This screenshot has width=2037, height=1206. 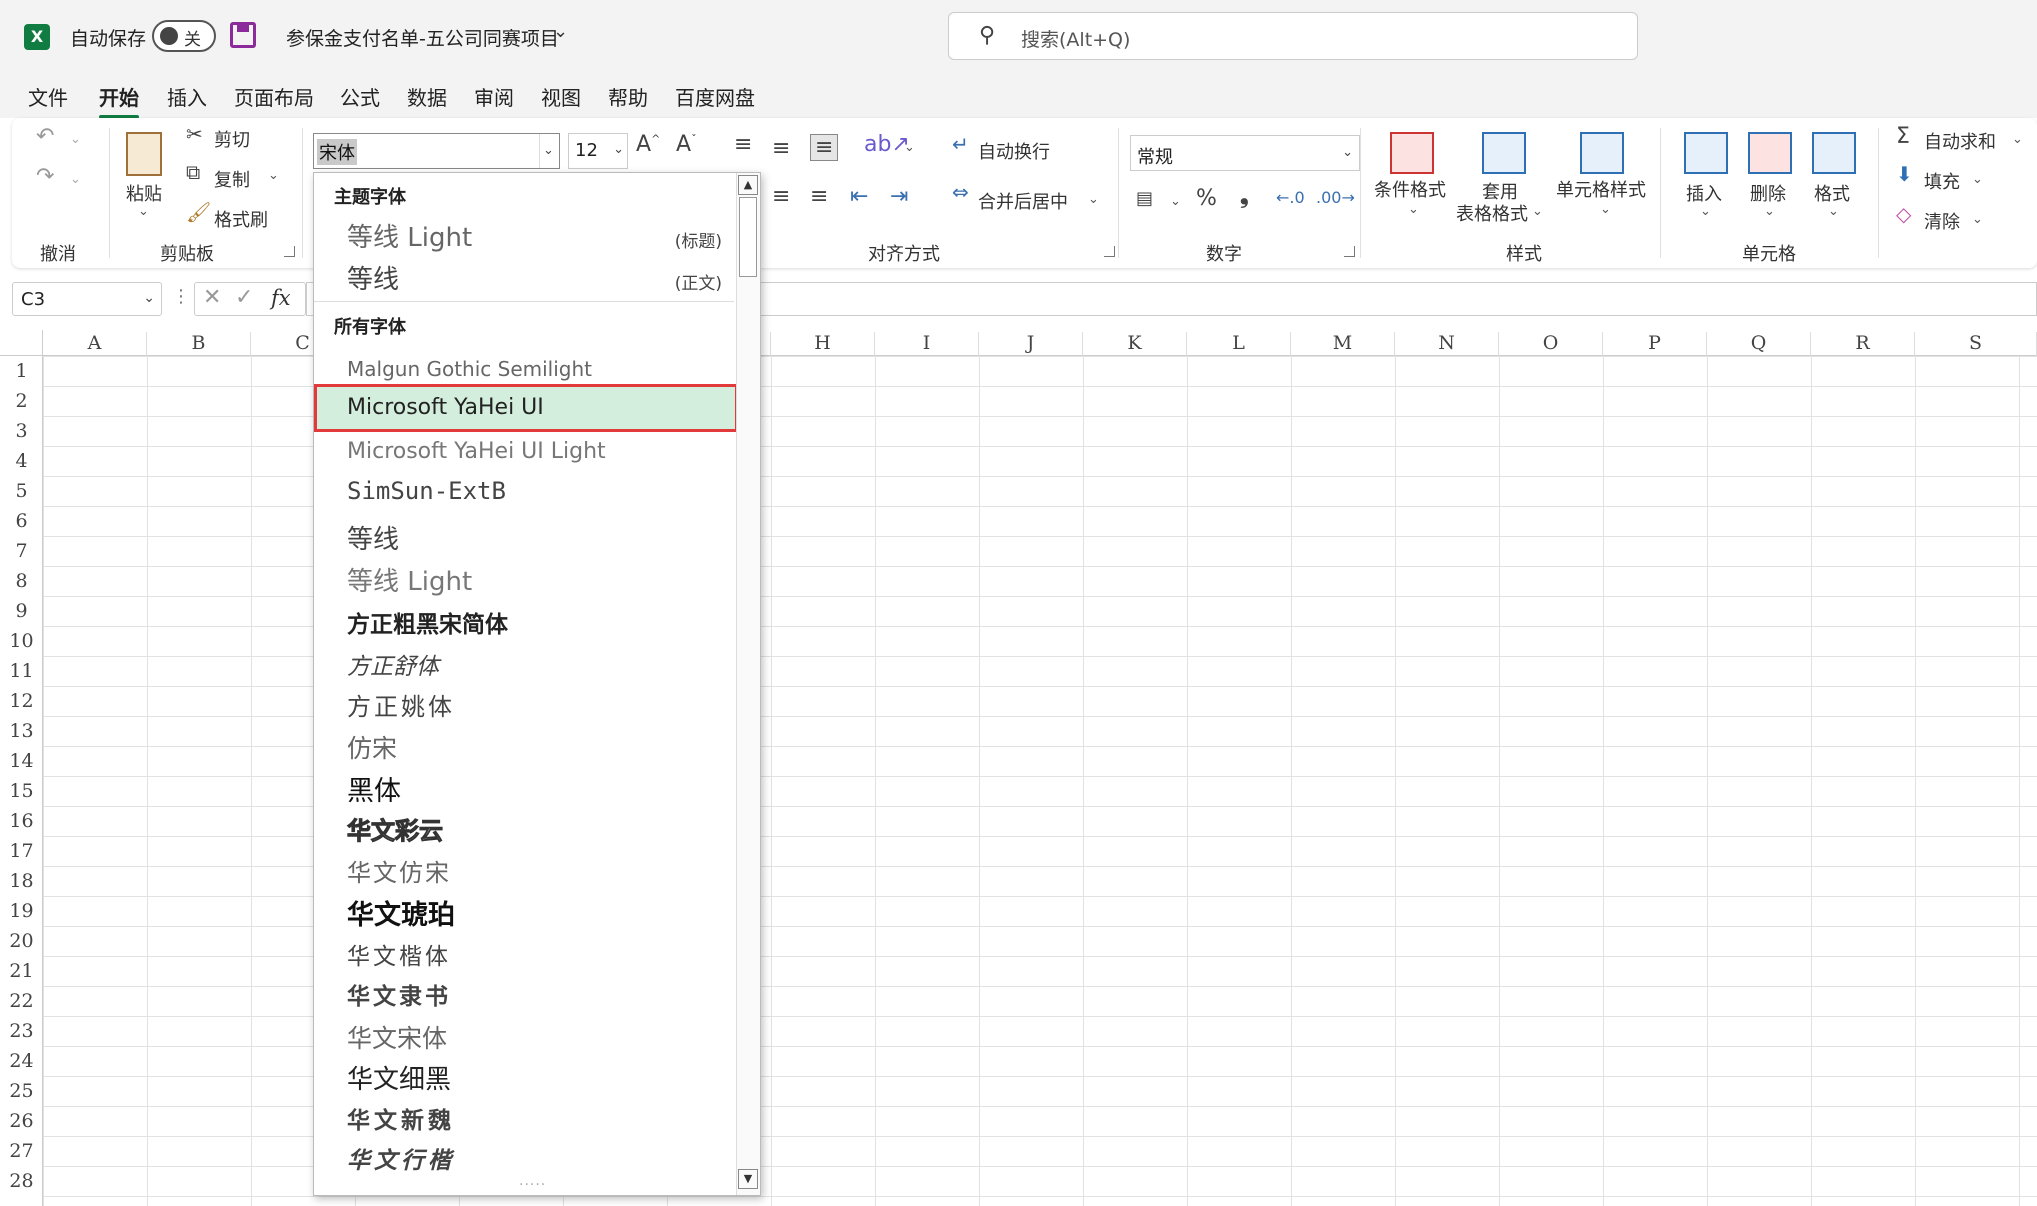 I want to click on font-list-item: 等线, so click(x=373, y=537).